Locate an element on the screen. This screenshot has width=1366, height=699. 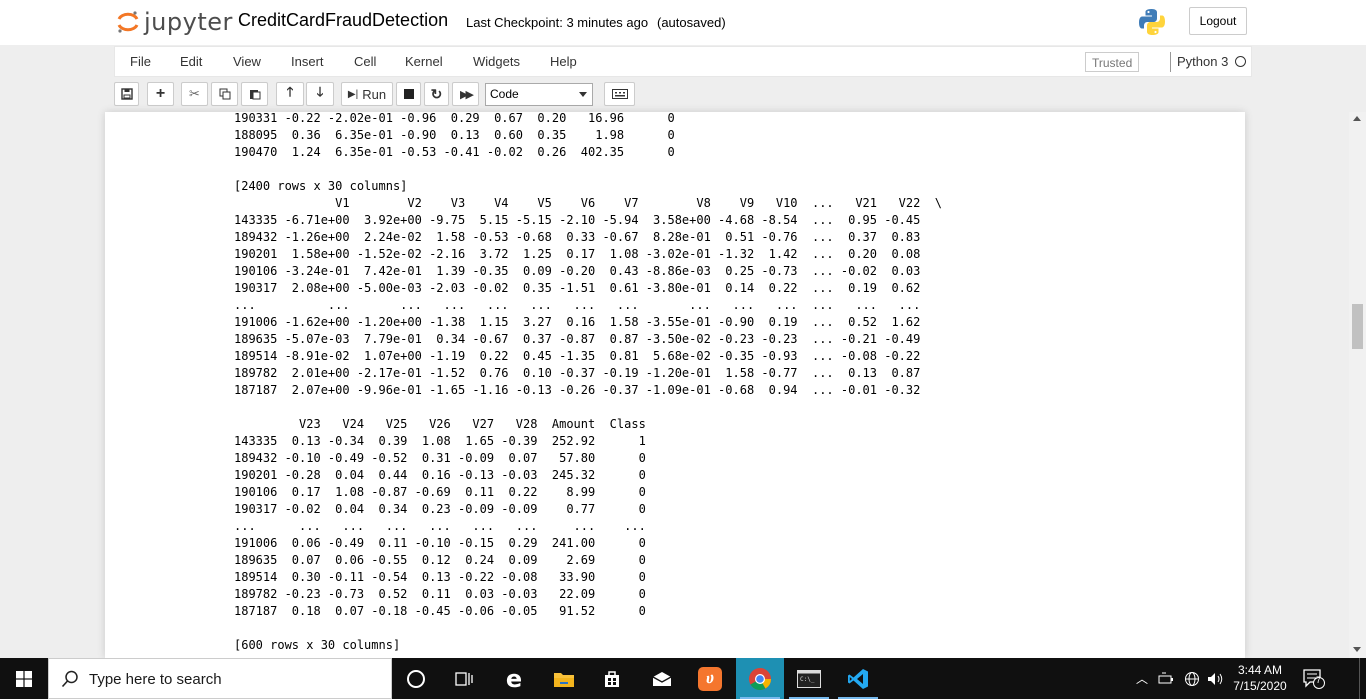
battery-icon is located at coordinates (1165, 677).